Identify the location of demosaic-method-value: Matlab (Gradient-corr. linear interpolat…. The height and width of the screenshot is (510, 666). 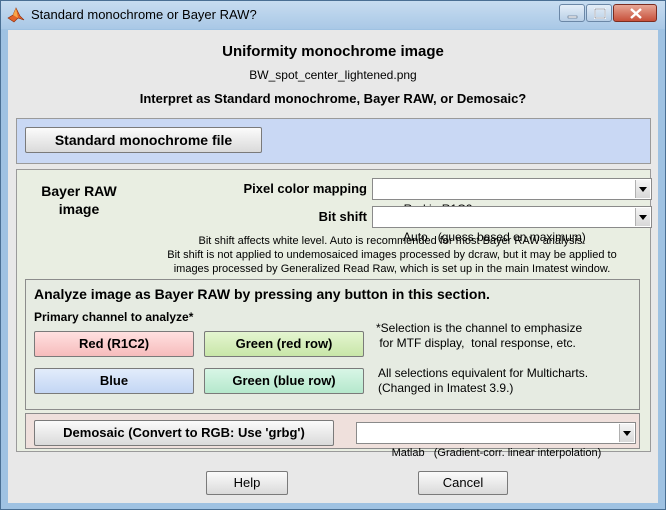
(496, 453).